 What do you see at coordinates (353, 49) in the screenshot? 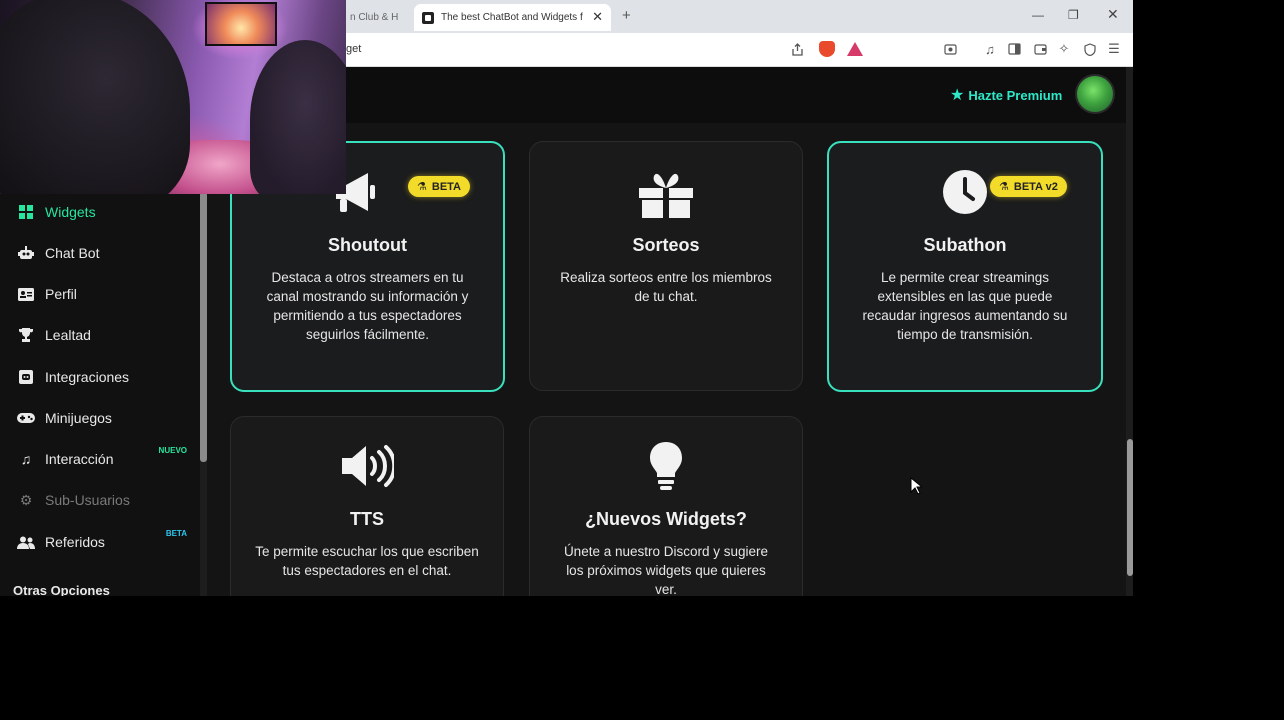
I see `url-field: get` at bounding box center [353, 49].